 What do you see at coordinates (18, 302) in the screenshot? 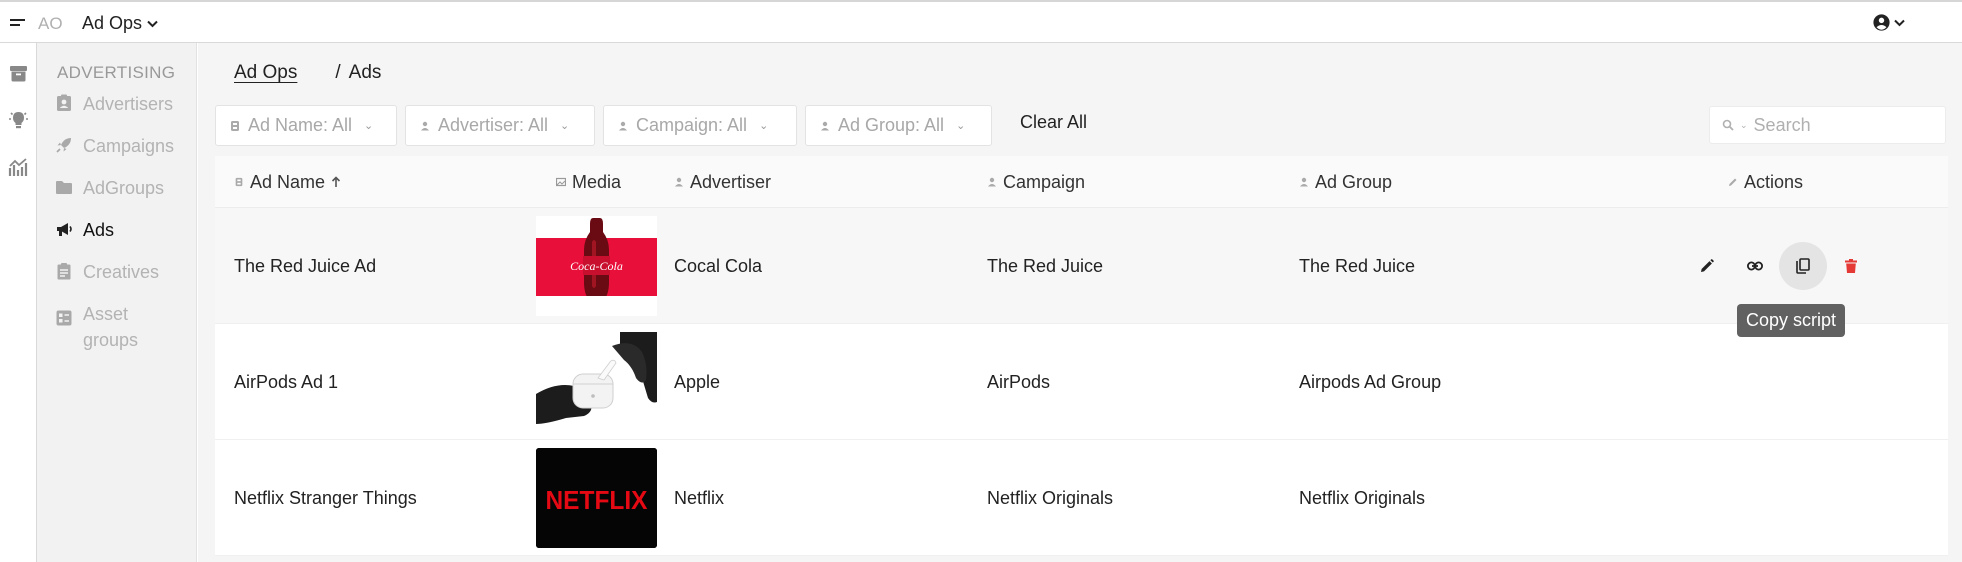
I see `app-rail` at bounding box center [18, 302].